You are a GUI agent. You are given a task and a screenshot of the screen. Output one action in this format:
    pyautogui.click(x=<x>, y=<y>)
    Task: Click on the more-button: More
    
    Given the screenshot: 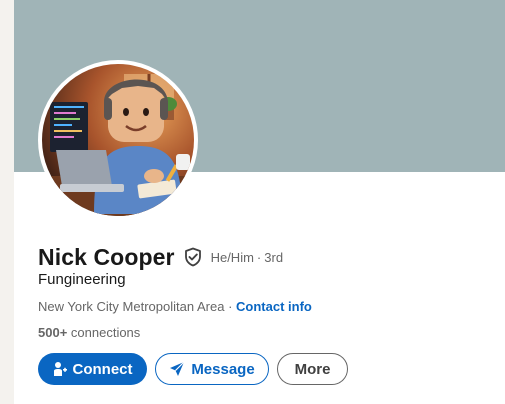 What is the action you would take?
    pyautogui.click(x=312, y=369)
    